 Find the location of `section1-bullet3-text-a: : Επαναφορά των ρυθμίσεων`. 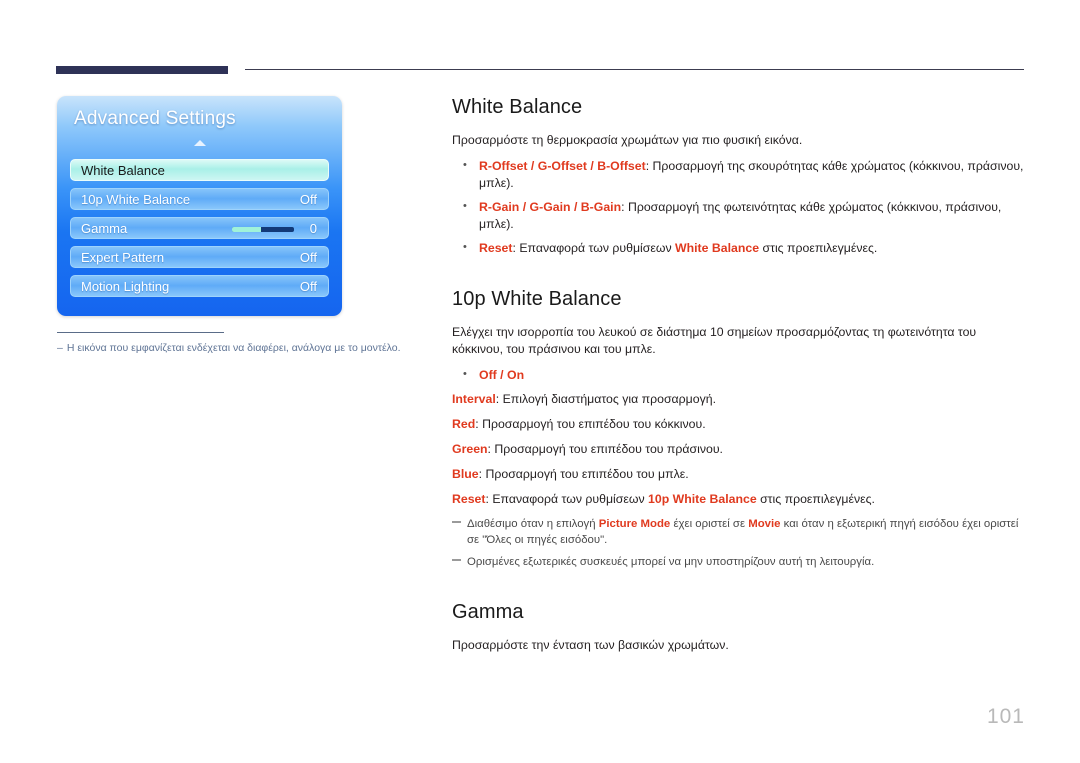

section1-bullet3-text-a: : Επαναφορά των ρυθμίσεων is located at coordinates (594, 248).